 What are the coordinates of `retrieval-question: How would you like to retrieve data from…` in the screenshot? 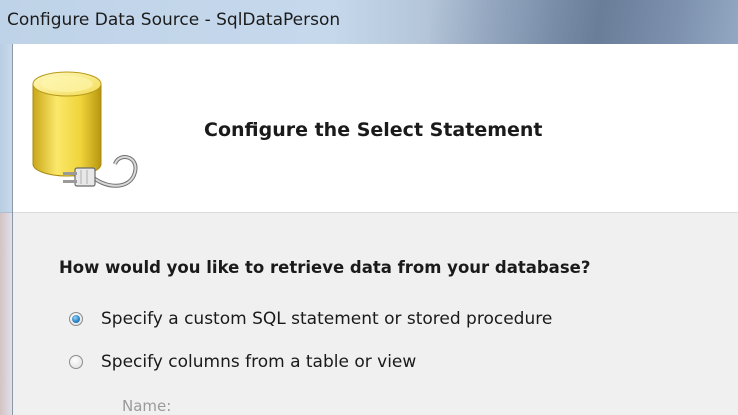 It's located at (325, 267).